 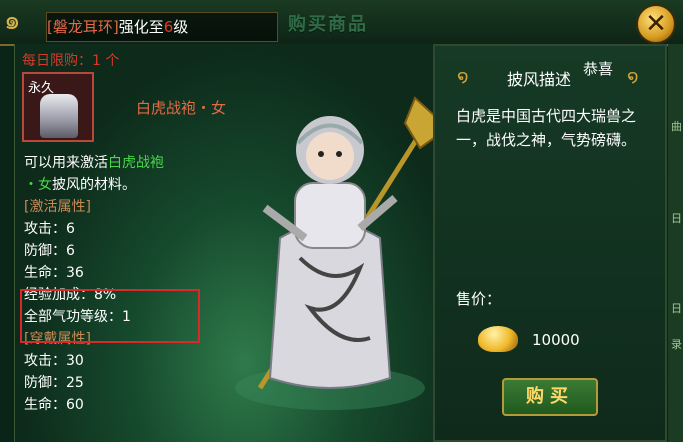 What do you see at coordinates (49, 229) in the screenshot?
I see `stat-line: 攻击：6` at bounding box center [49, 229].